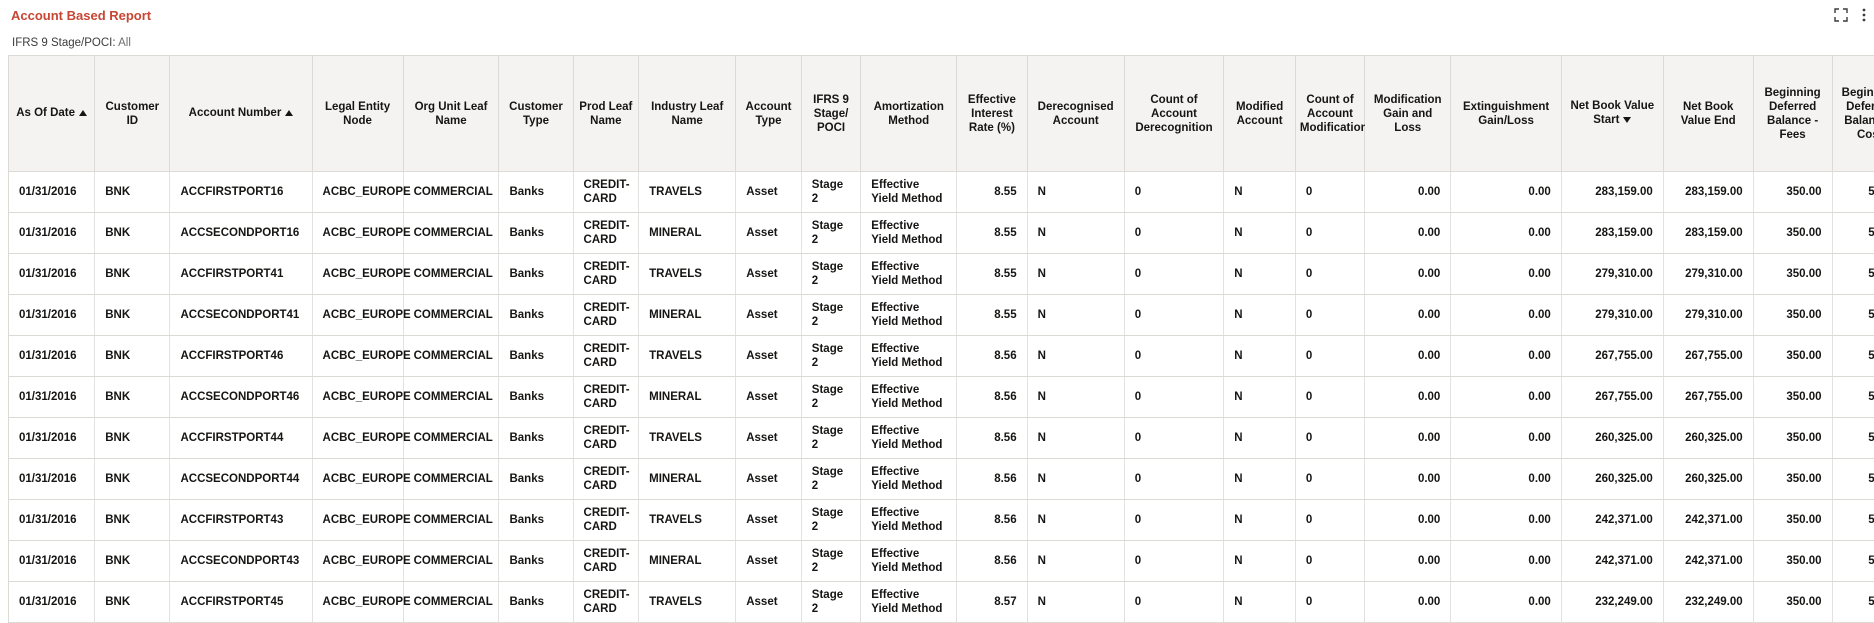 Image resolution: width=1874 pixels, height=623 pixels. Describe the element at coordinates (241, 561) in the screenshot. I see `table-cell: ACCSECONDPORT43` at that location.